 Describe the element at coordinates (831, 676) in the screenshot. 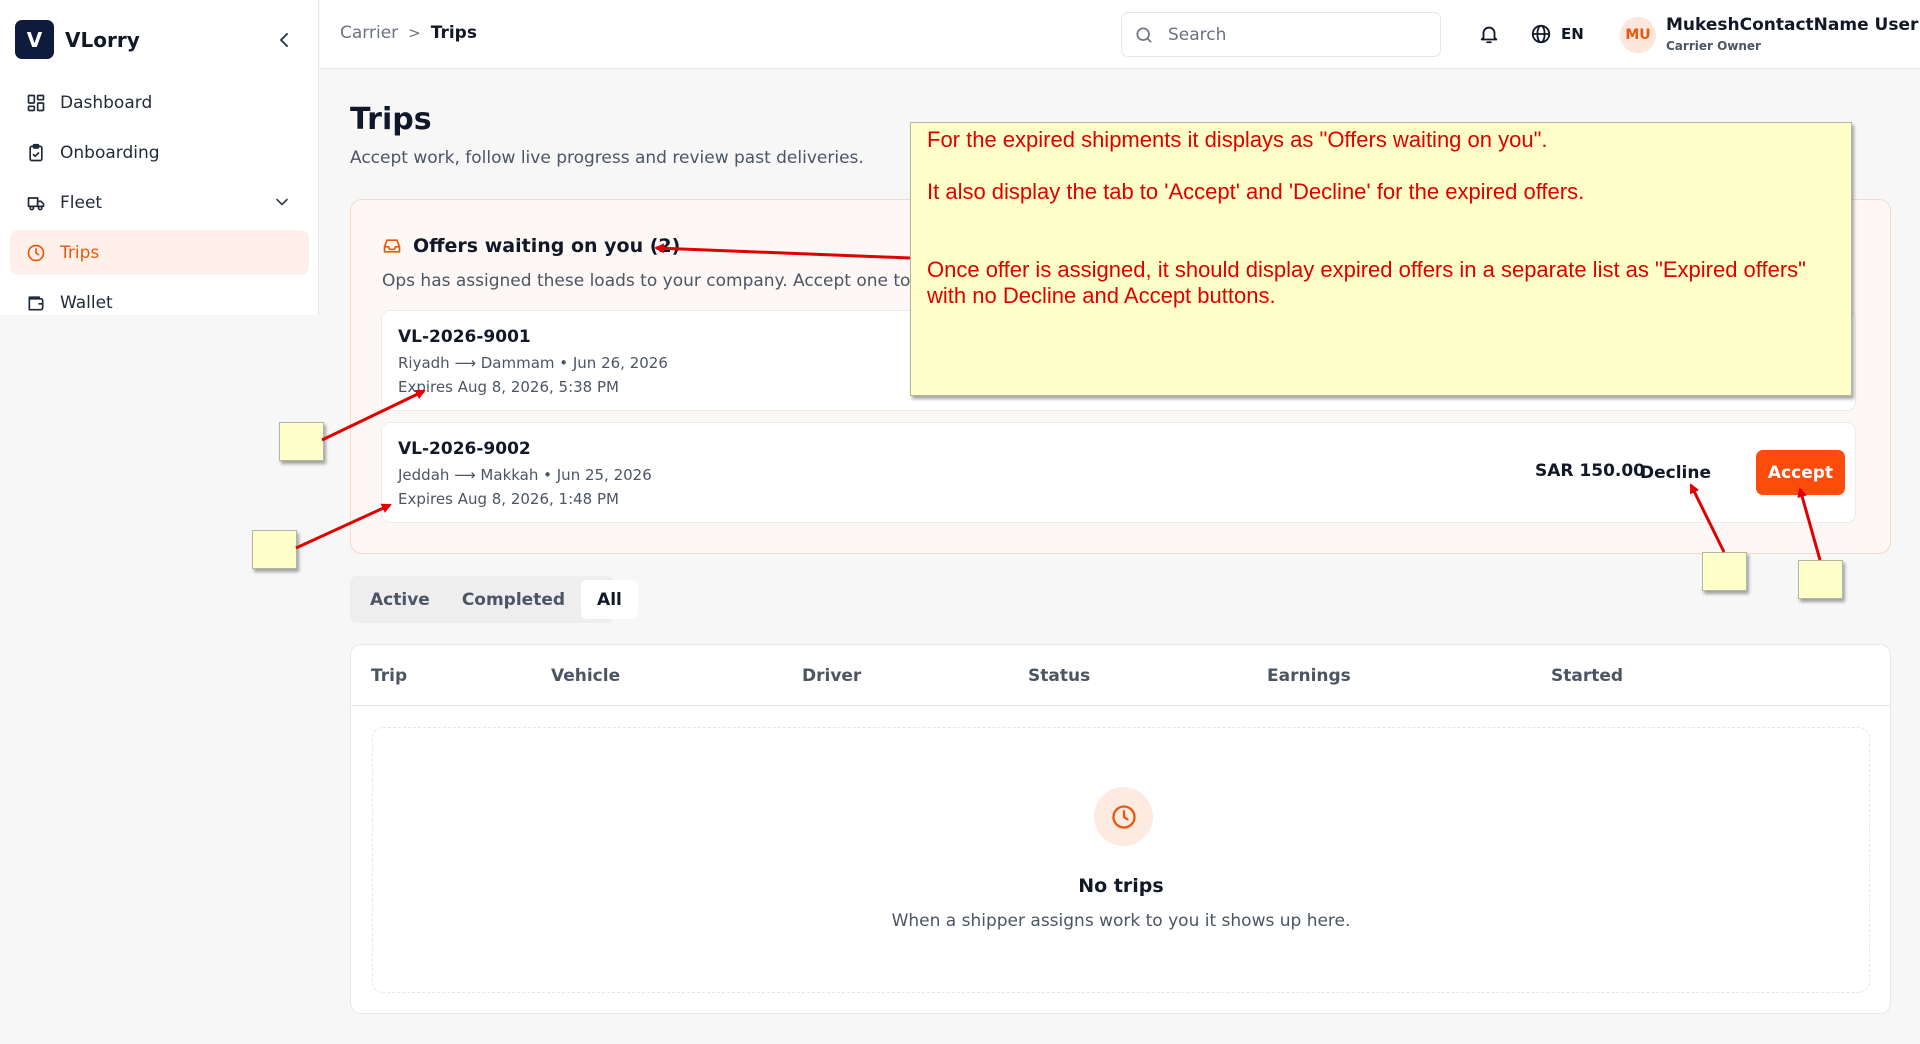

I see `column-header-driver: Driver` at that location.